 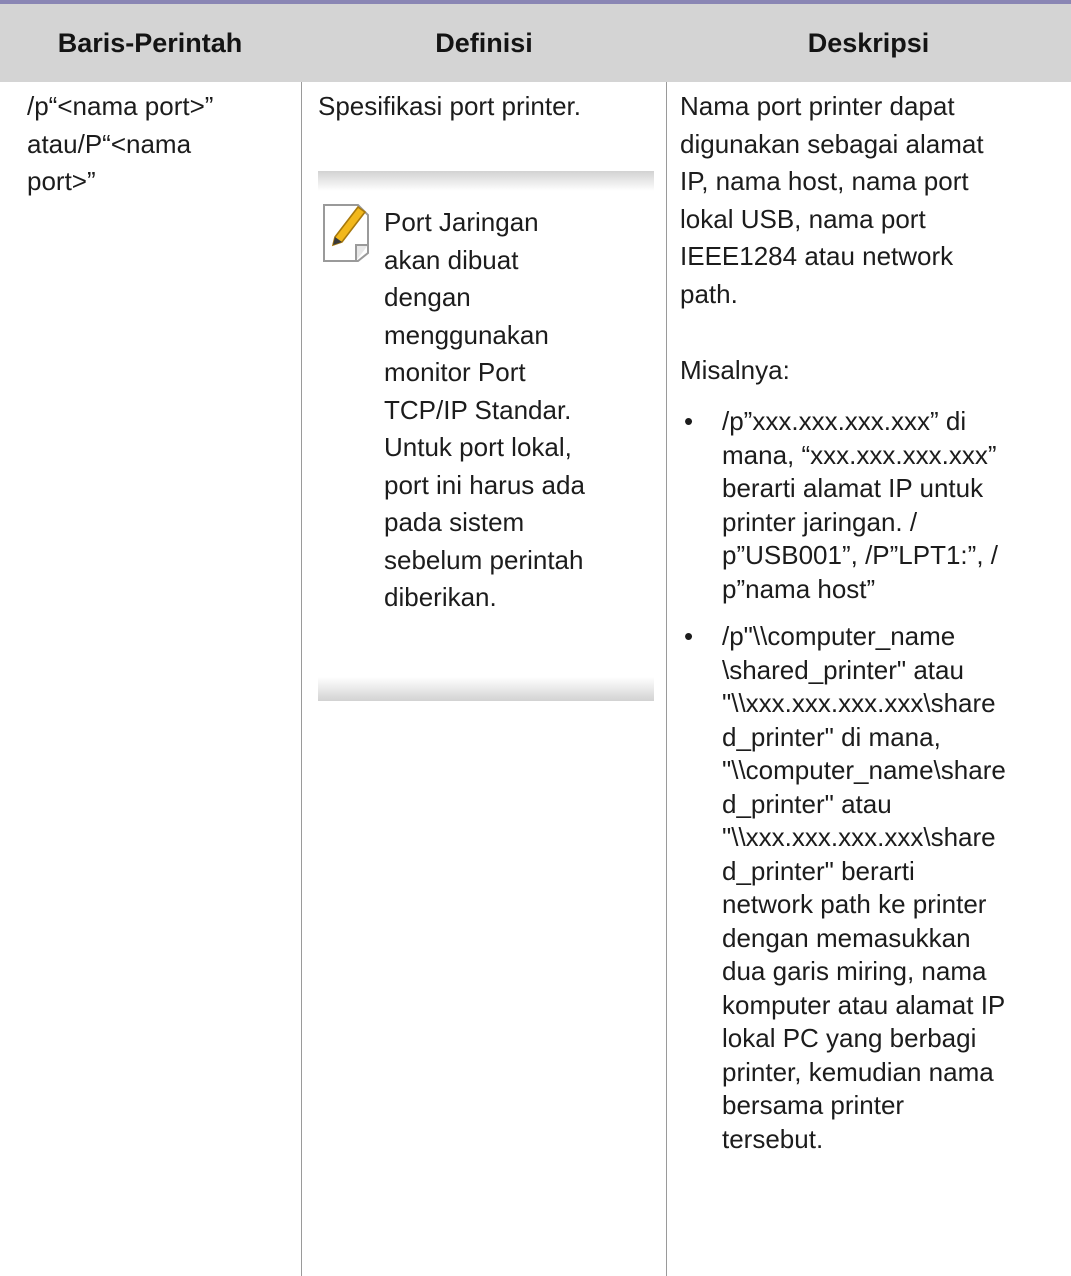 What do you see at coordinates (478, 447) in the screenshot?
I see `note-line: Untuk port lokal,` at bounding box center [478, 447].